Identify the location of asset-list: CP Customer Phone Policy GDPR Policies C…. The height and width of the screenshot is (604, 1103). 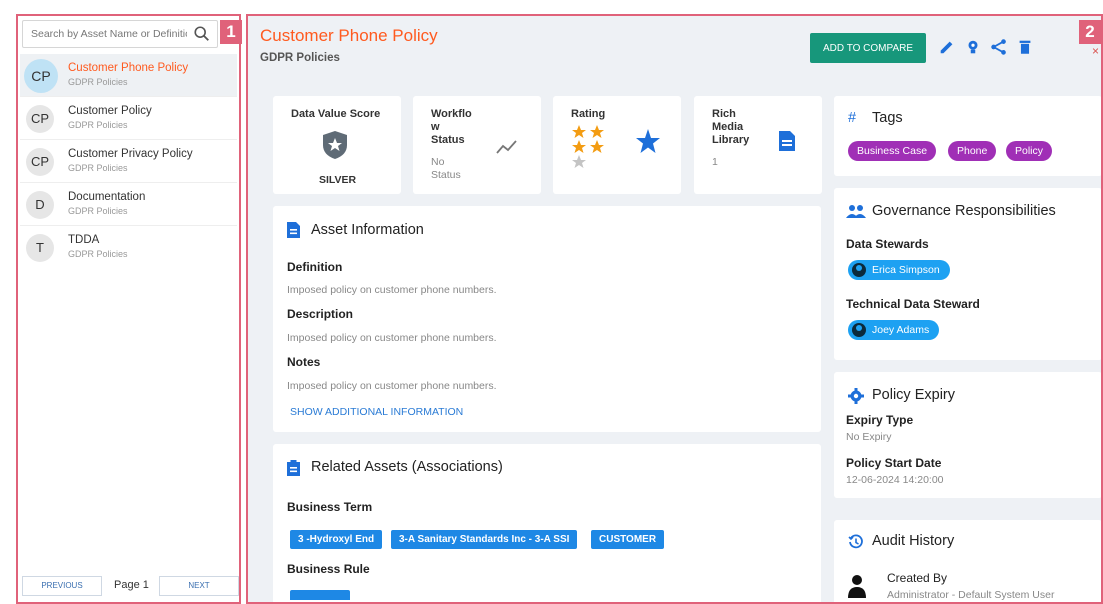
(128, 161).